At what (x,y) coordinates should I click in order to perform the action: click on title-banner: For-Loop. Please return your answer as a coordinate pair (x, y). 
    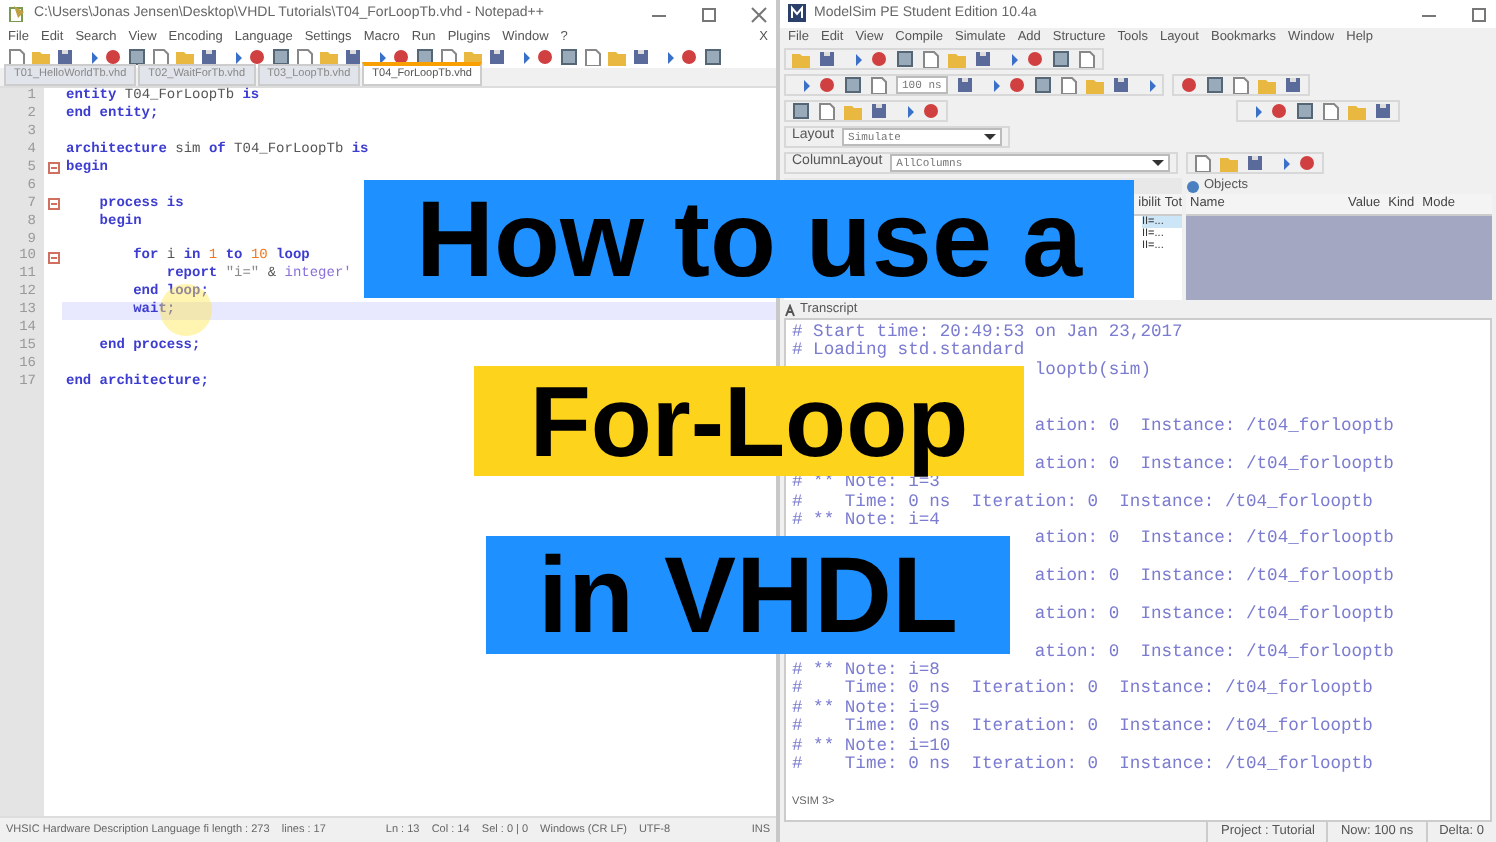
    Looking at the image, I should click on (749, 421).